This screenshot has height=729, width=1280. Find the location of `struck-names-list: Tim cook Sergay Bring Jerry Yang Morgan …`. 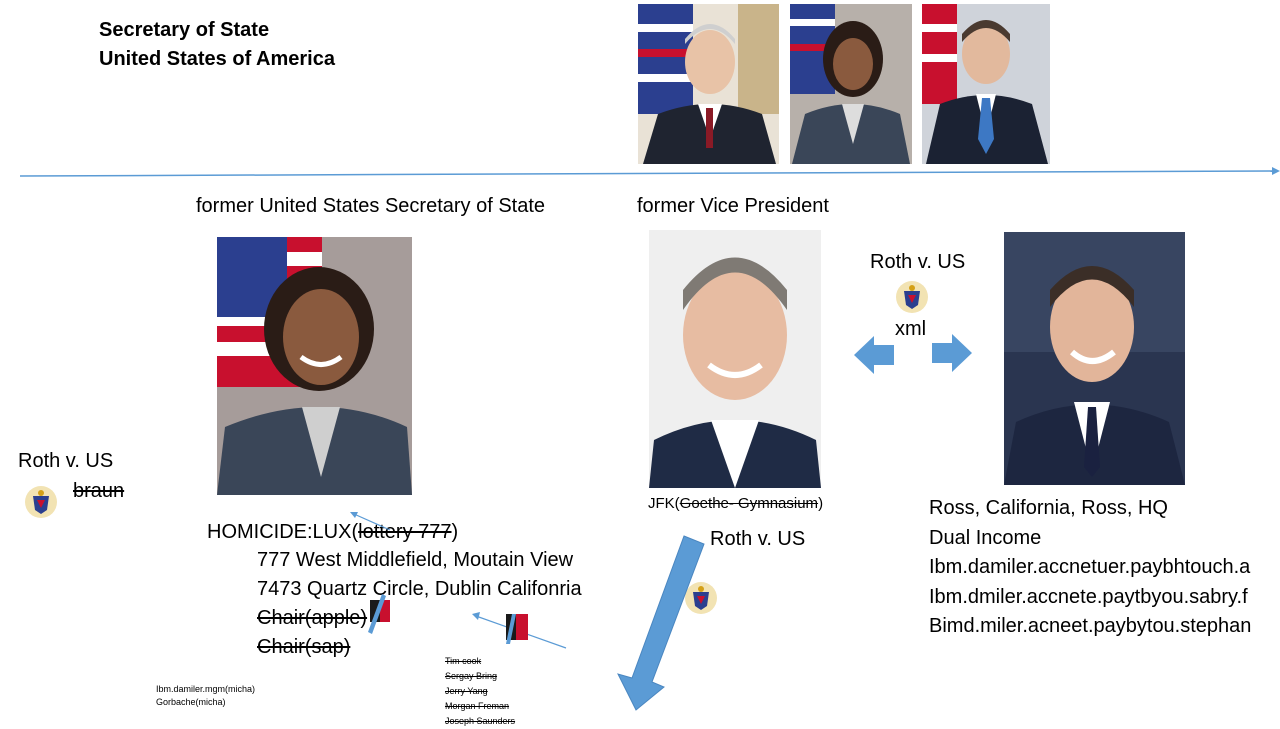

struck-names-list: Tim cook Sergay Bring Jerry Yang Morgan … is located at coordinates (480, 691).